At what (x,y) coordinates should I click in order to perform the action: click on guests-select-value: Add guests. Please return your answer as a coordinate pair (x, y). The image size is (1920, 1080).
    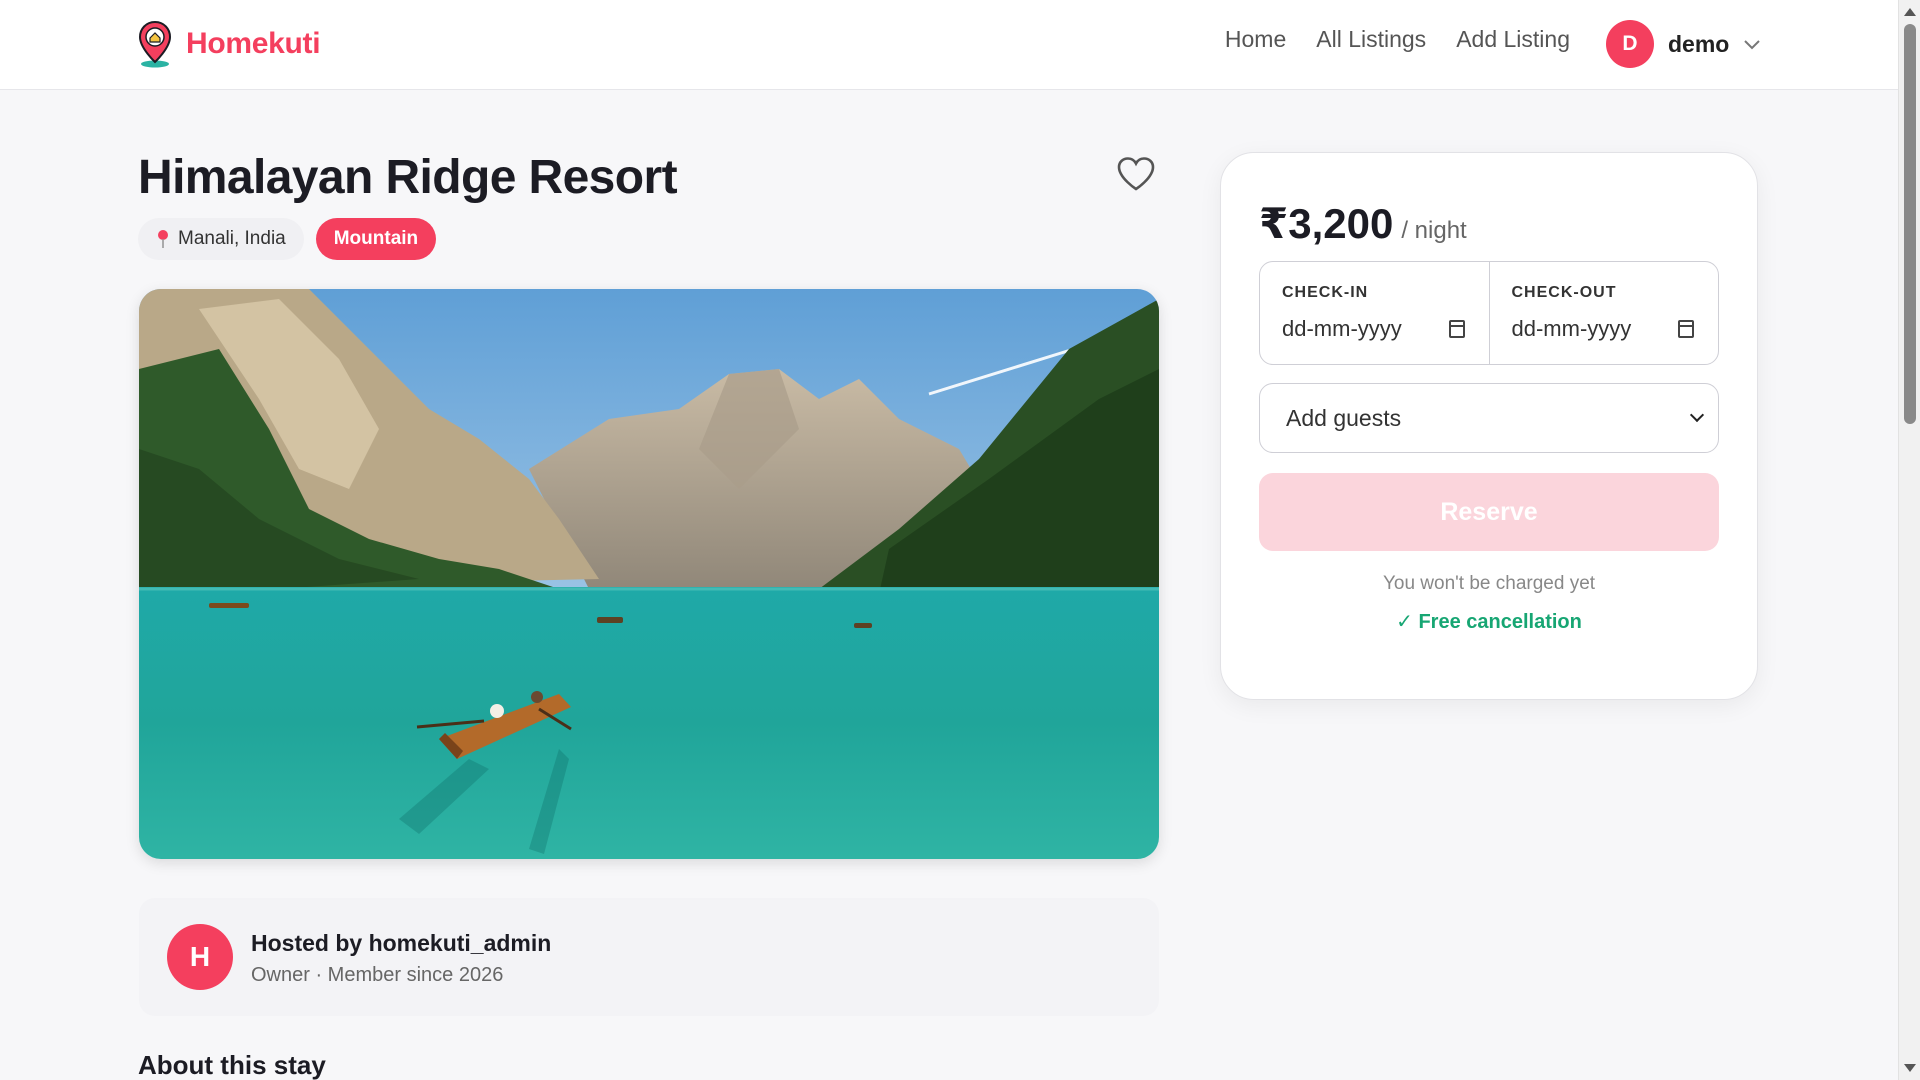
    Looking at the image, I should click on (1344, 417).